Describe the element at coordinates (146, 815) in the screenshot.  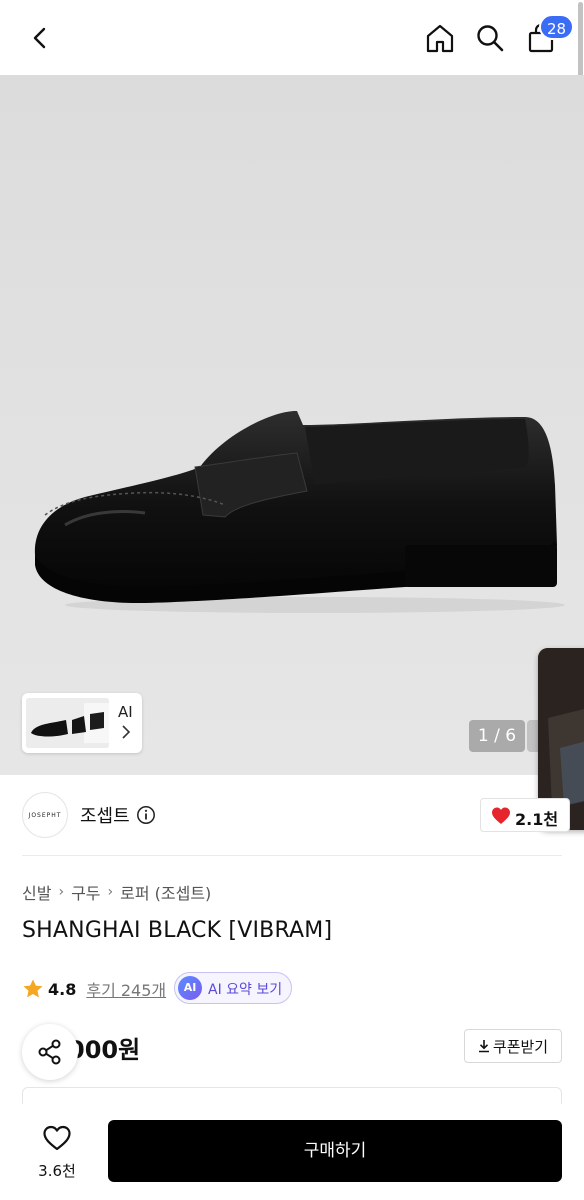
I see `info-icon` at that location.